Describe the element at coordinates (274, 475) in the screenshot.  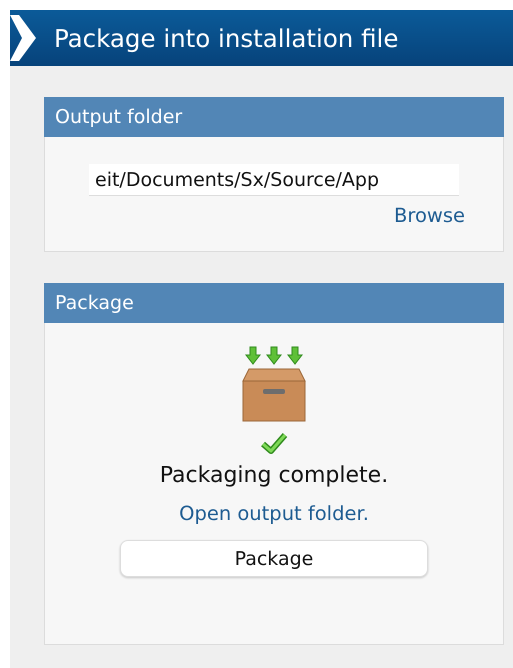
I see `status-message: Packaging complete.` at that location.